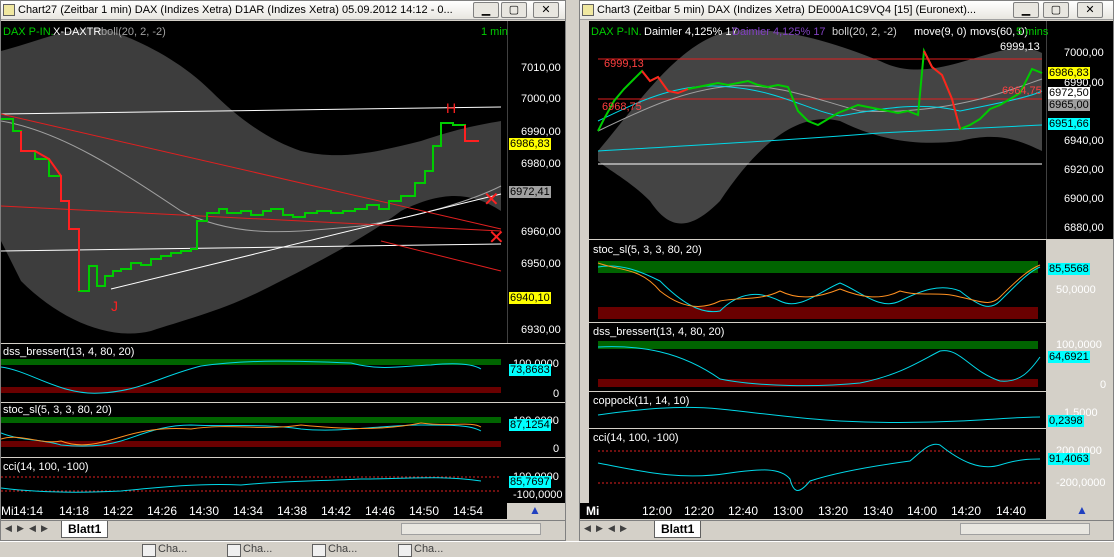 The image size is (1114, 557). Describe the element at coordinates (494, 32) in the screenshot. I see `w1-header-right: 1 min` at that location.